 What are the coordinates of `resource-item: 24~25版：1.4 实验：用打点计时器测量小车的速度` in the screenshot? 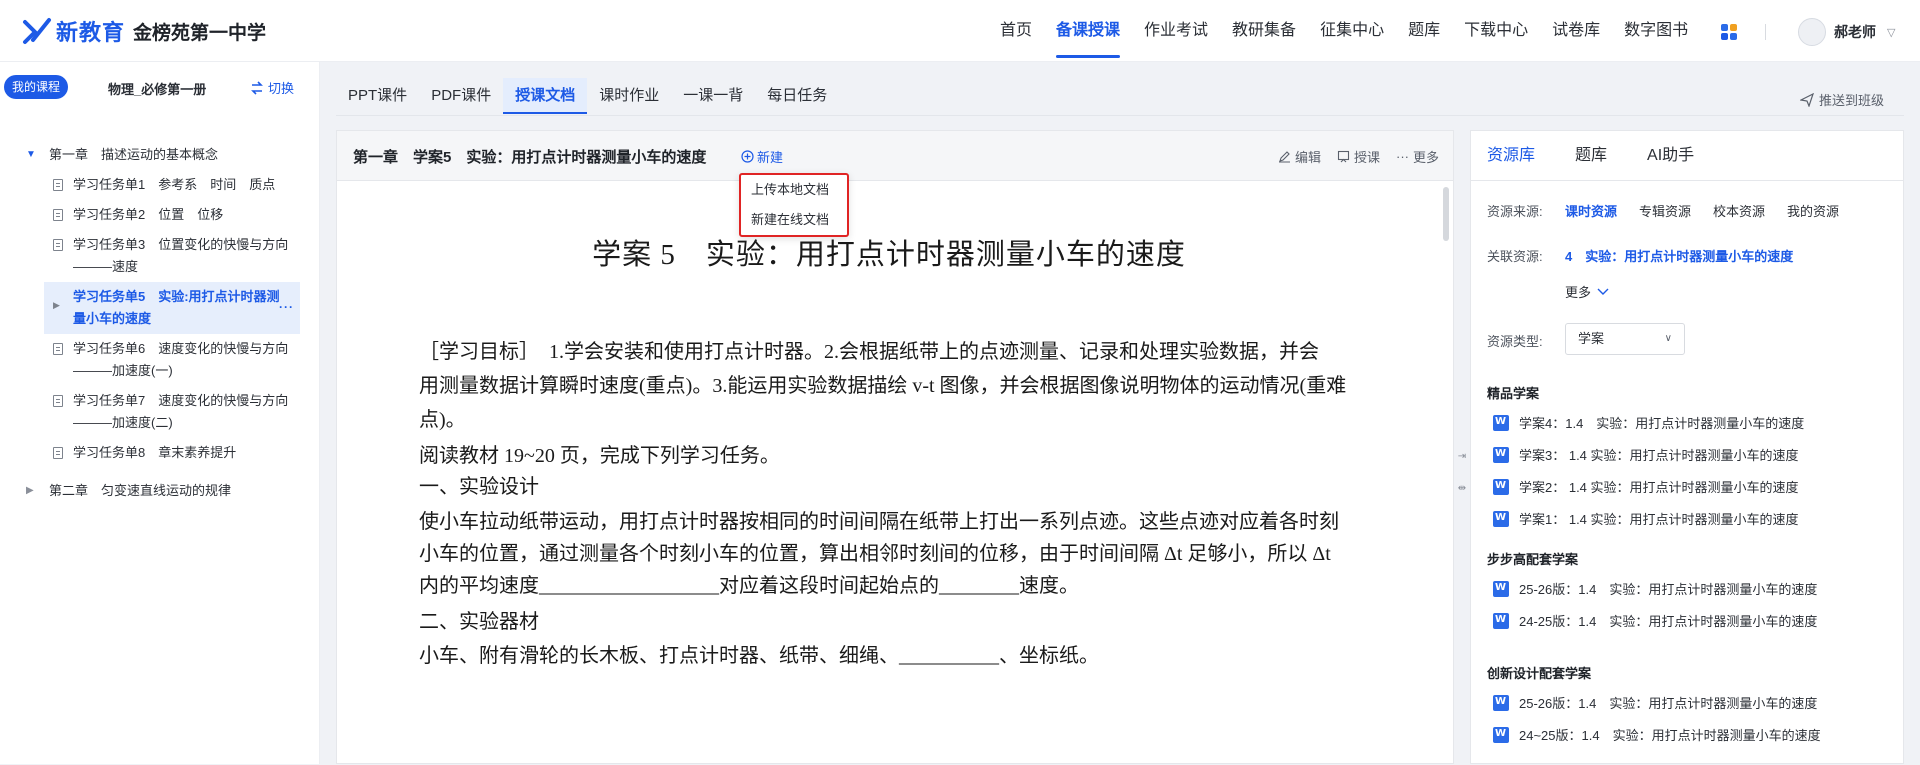 It's located at (1657, 734).